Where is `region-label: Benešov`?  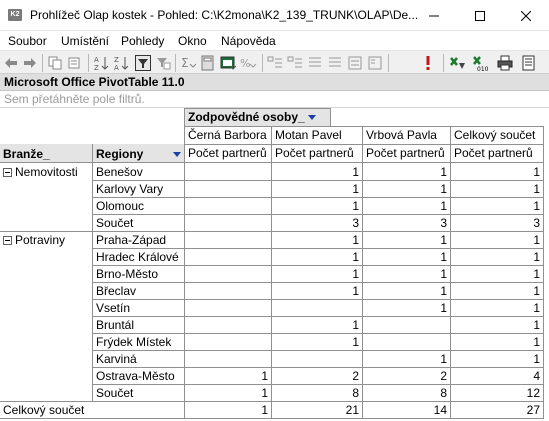 region-label: Benešov is located at coordinates (139, 172).